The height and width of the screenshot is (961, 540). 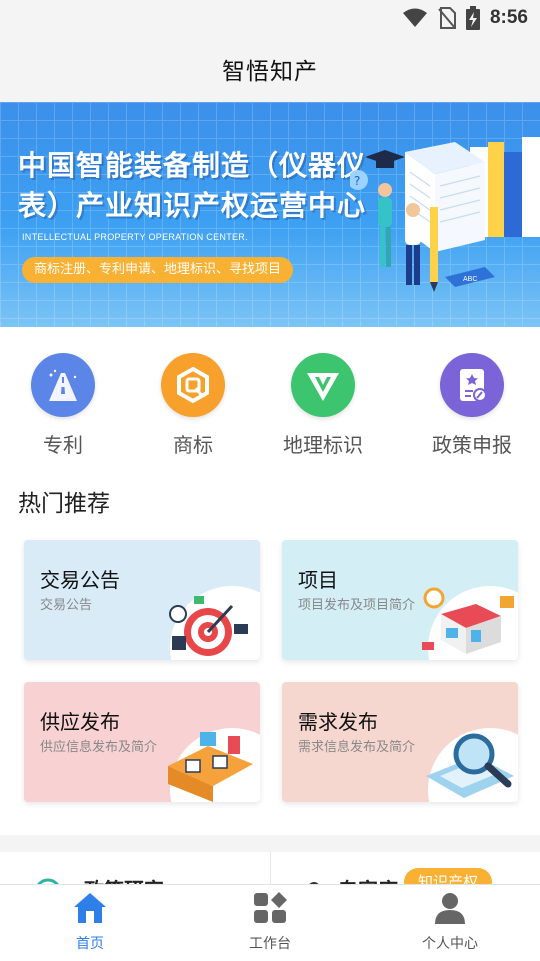 What do you see at coordinates (66, 605) in the screenshot?
I see `card-subtitle: 交易公告` at bounding box center [66, 605].